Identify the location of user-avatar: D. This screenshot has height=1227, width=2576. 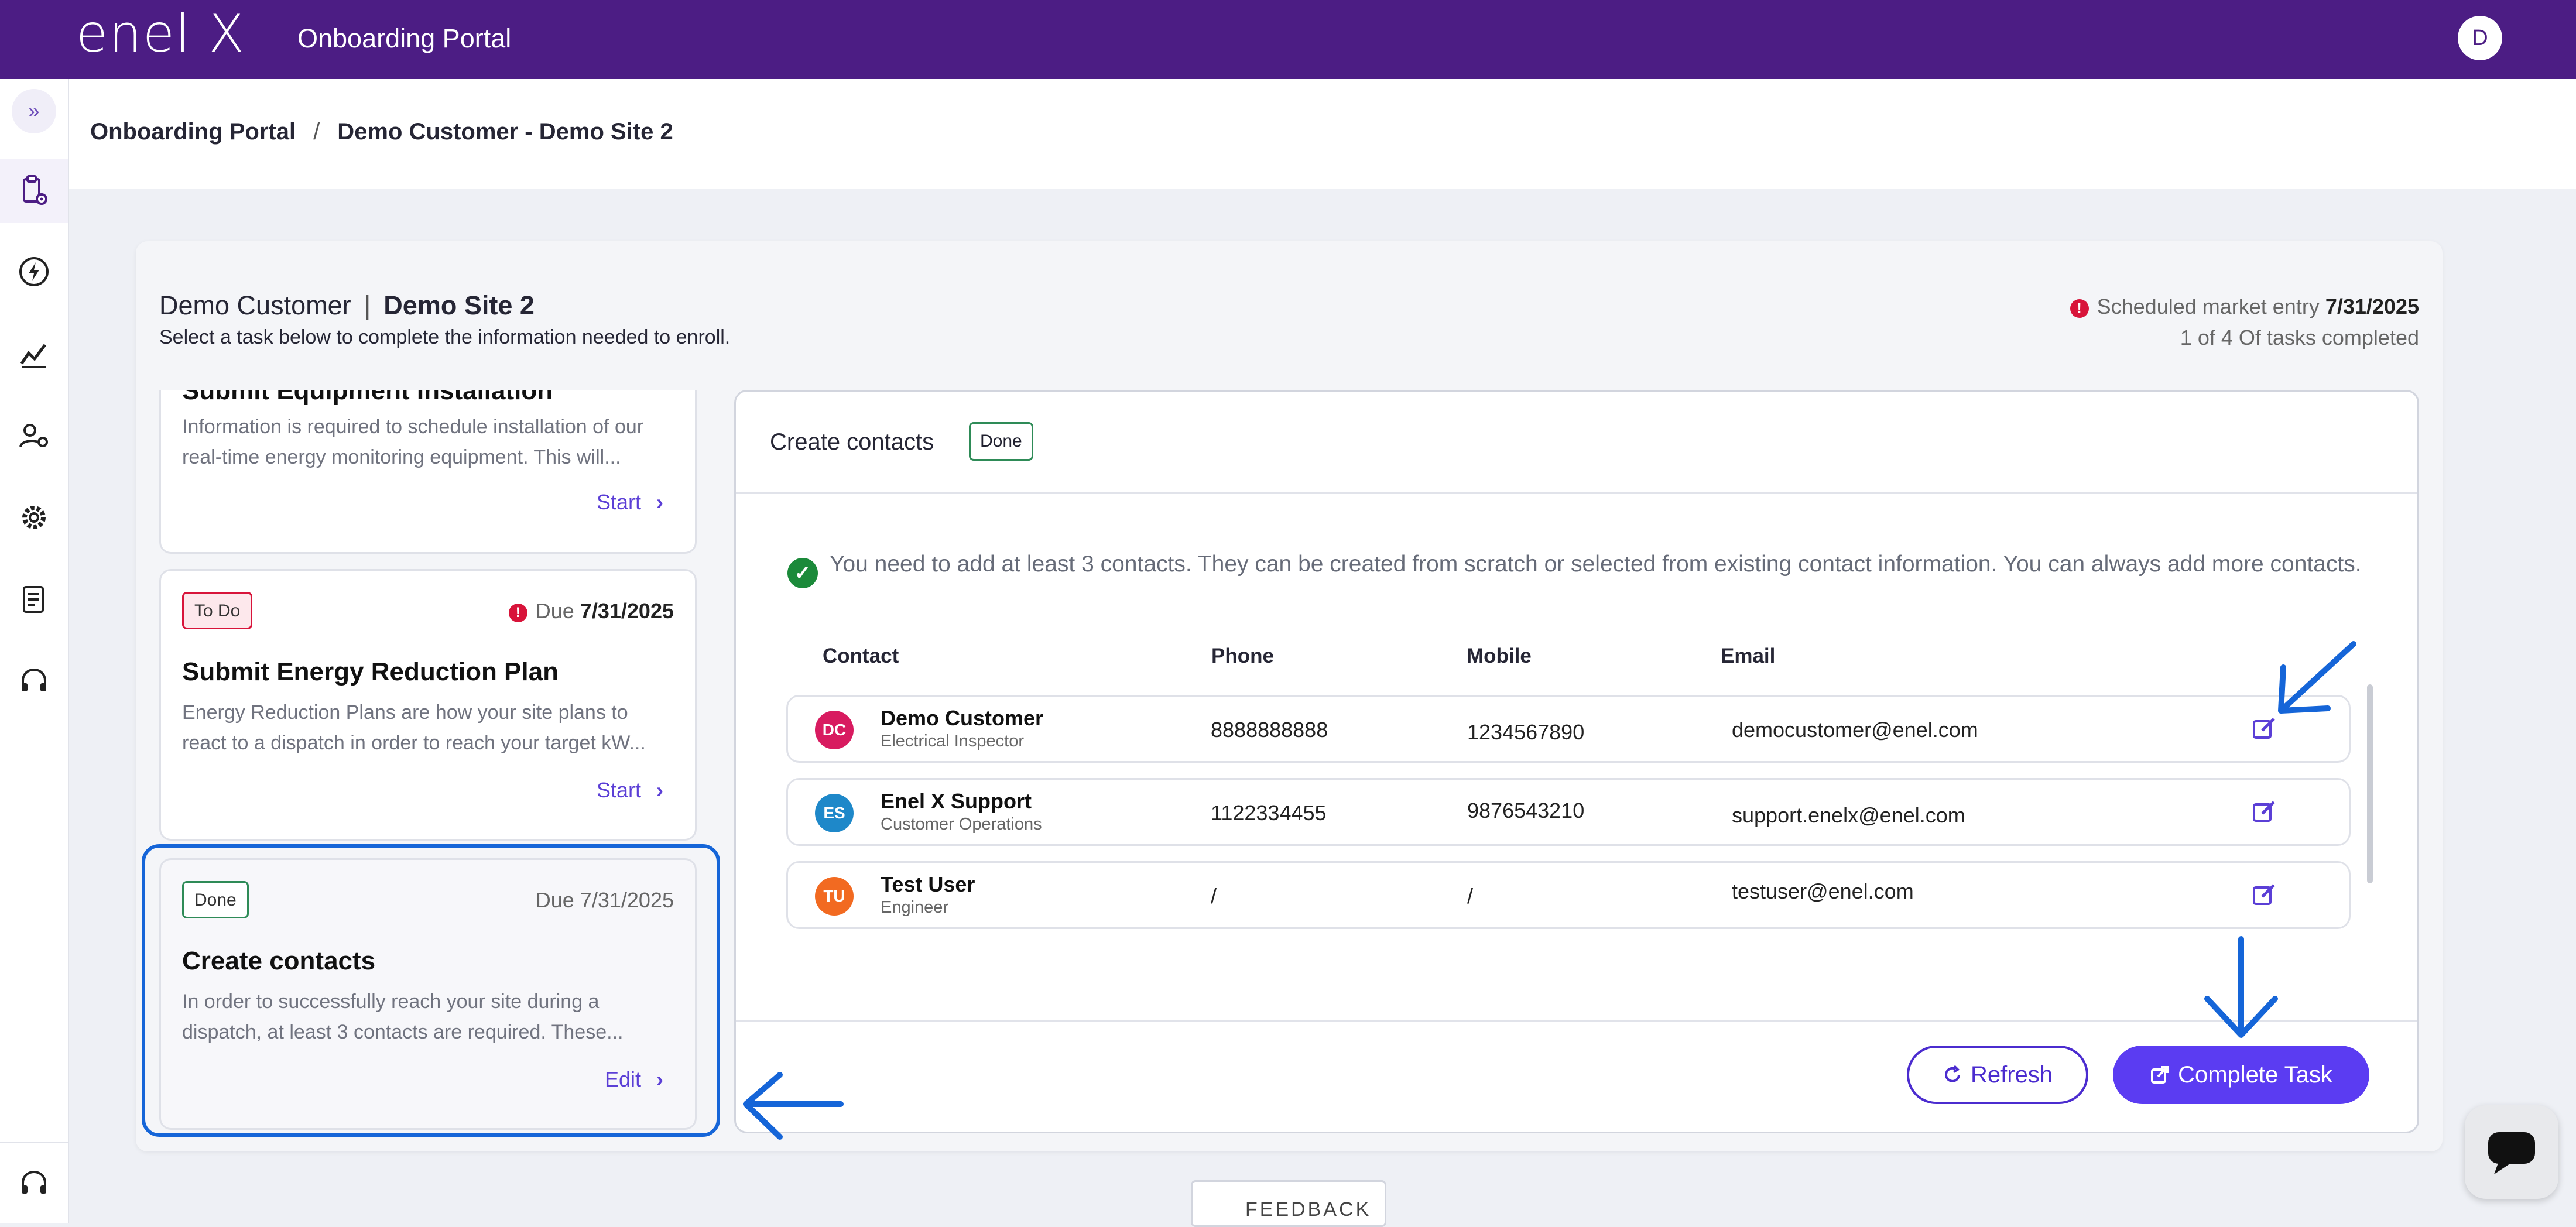
(2480, 38).